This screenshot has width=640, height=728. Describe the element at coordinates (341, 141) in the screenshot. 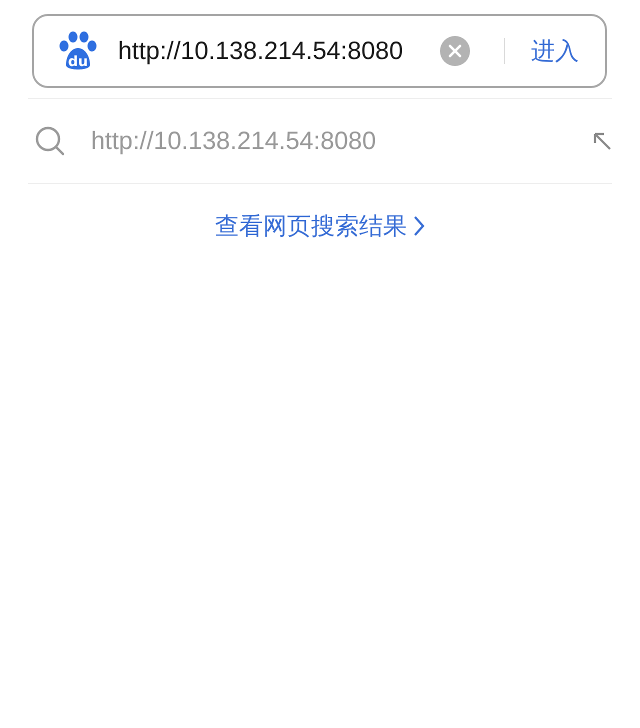

I see `suggestion-text: http://10.138.214.54:8080` at that location.